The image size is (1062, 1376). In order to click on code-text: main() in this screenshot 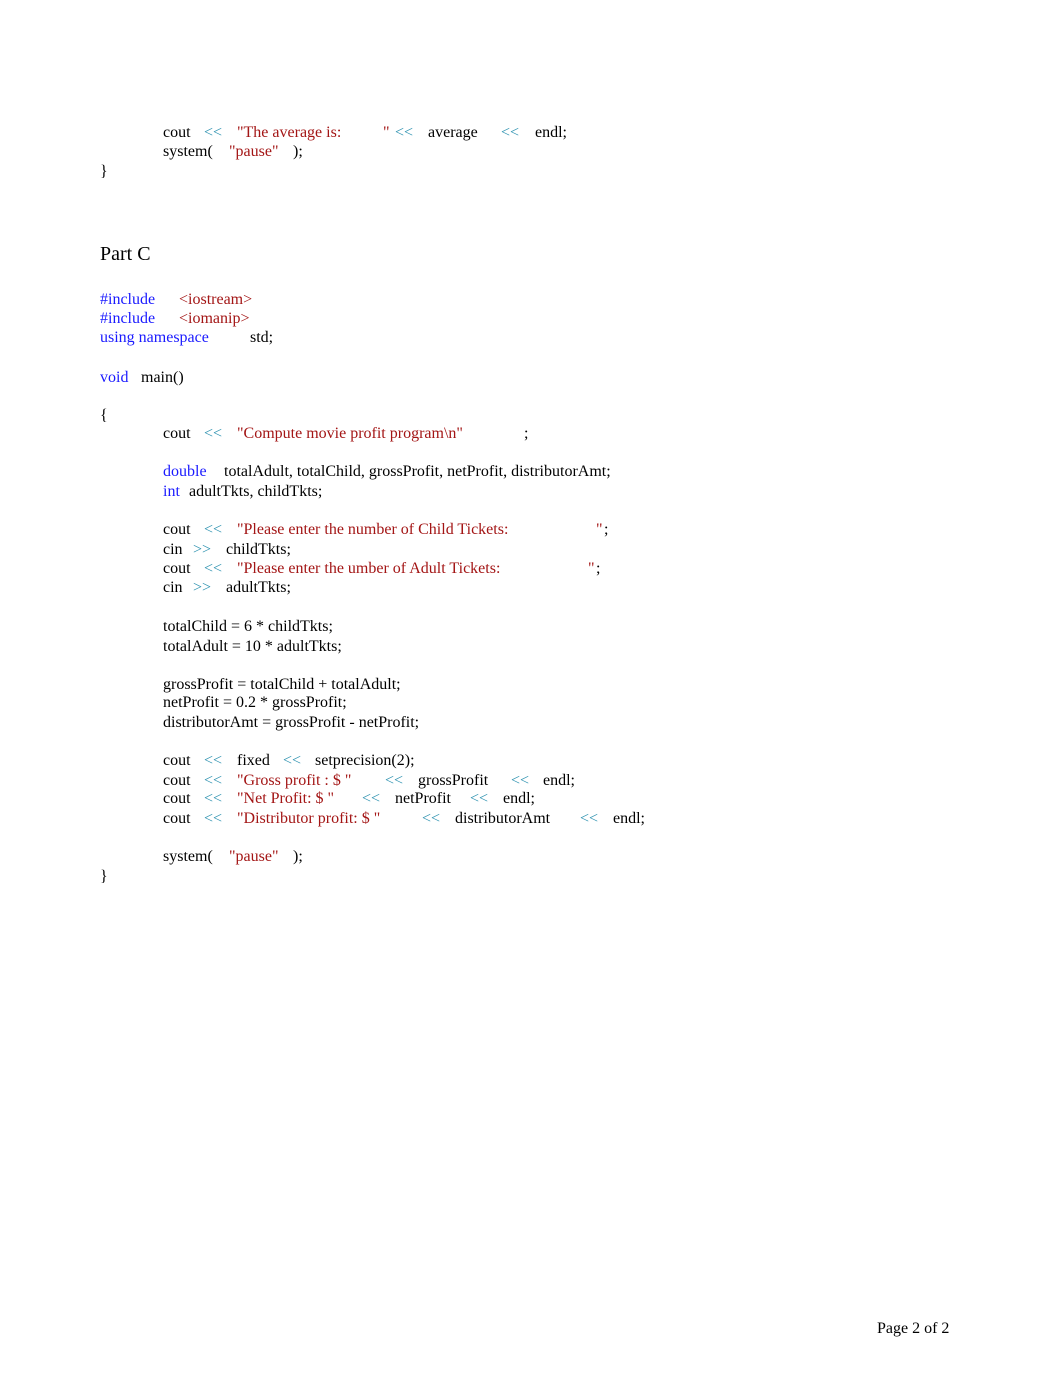, I will do `click(162, 377)`.